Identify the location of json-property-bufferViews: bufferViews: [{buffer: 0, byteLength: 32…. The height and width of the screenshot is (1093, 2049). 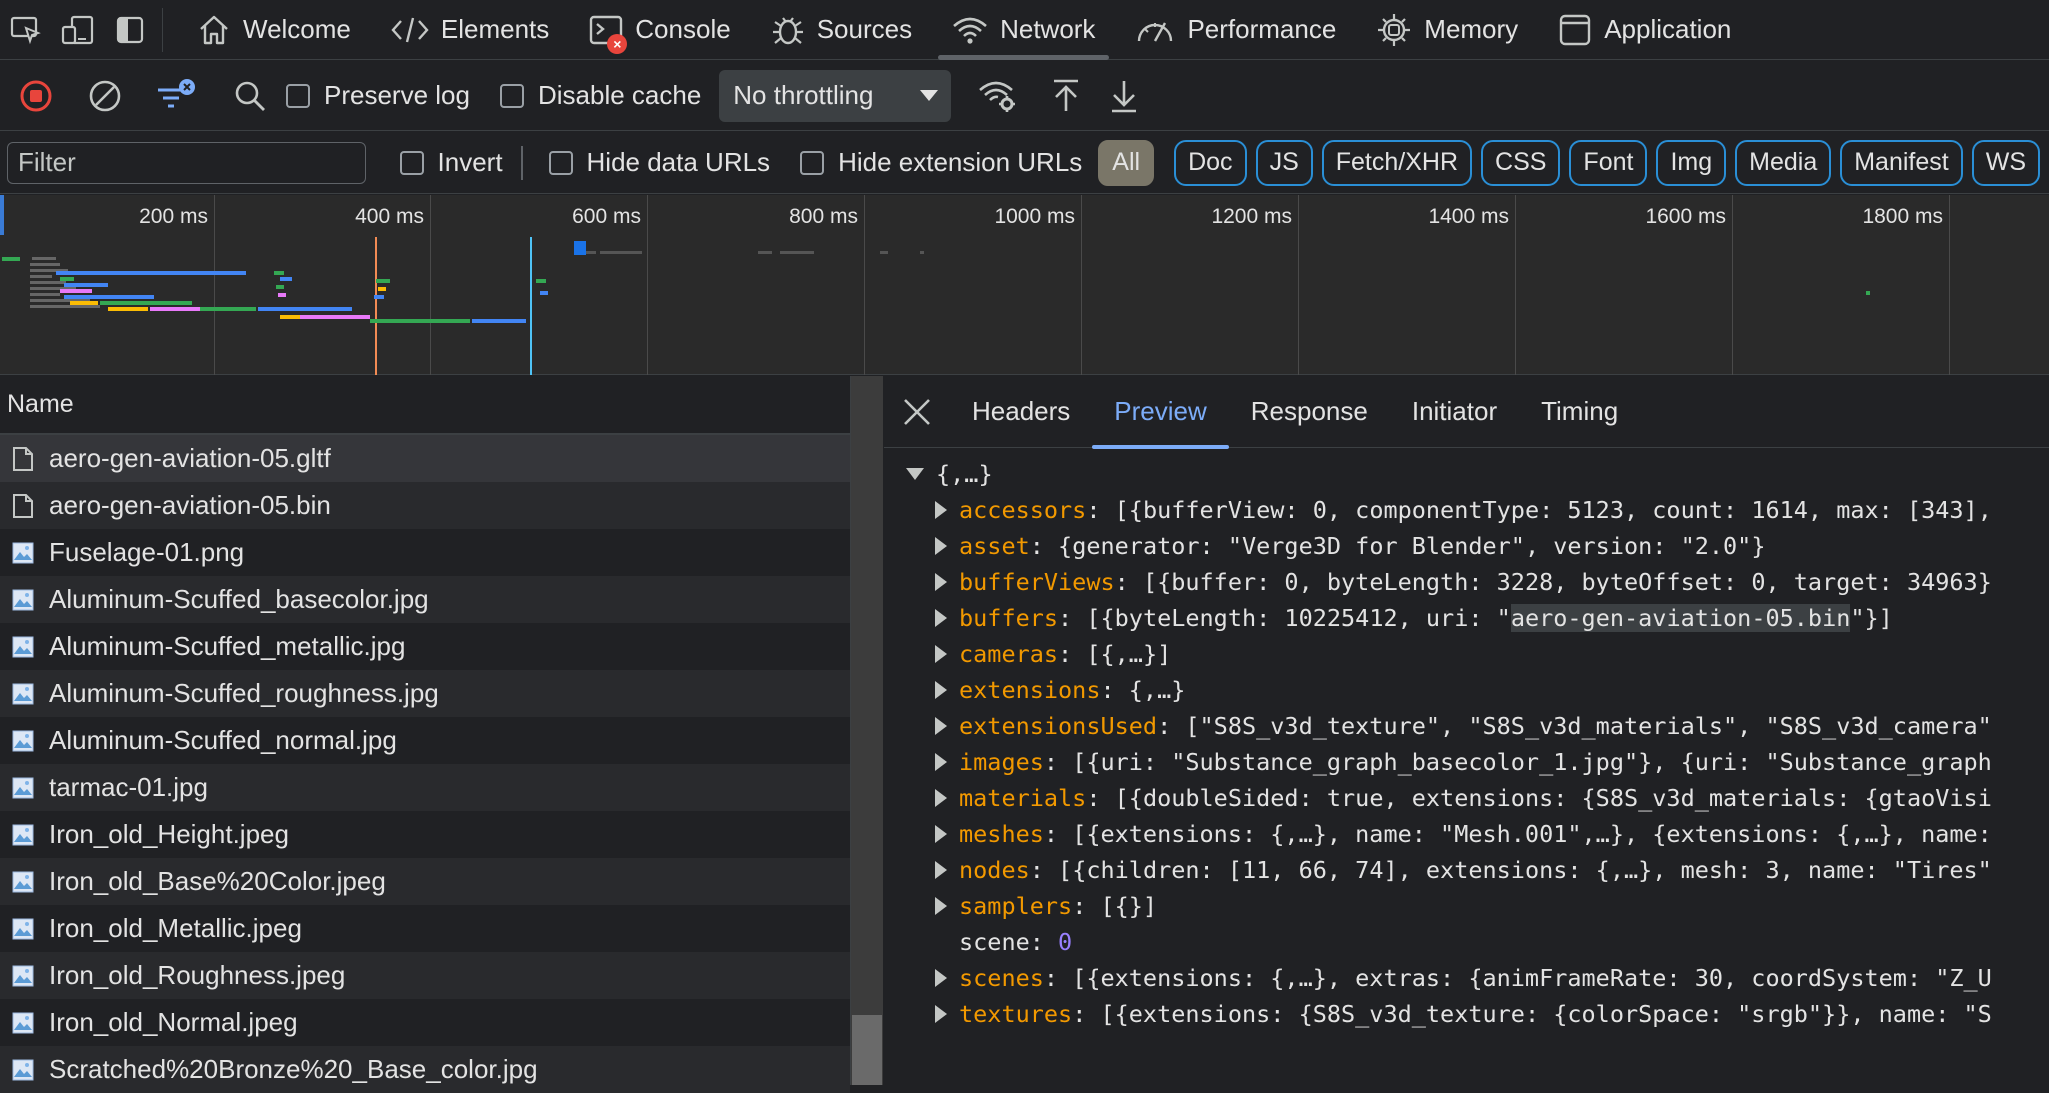
(1466, 582).